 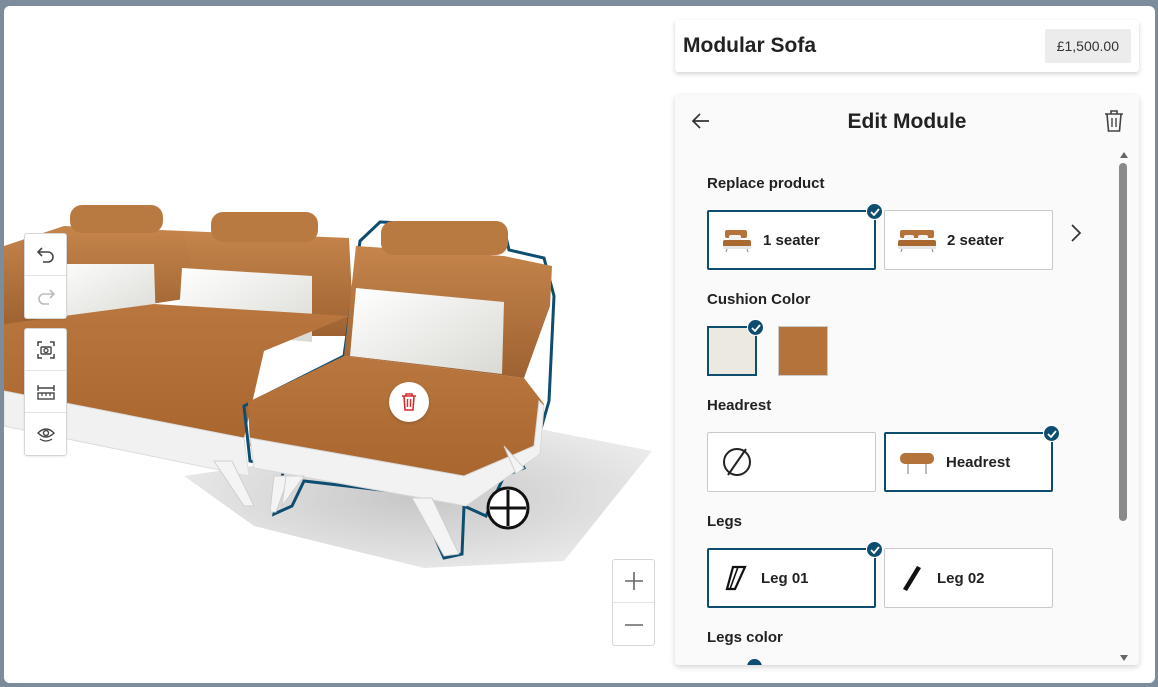 What do you see at coordinates (975, 240) in the screenshot?
I see `option-label: 2 seater` at bounding box center [975, 240].